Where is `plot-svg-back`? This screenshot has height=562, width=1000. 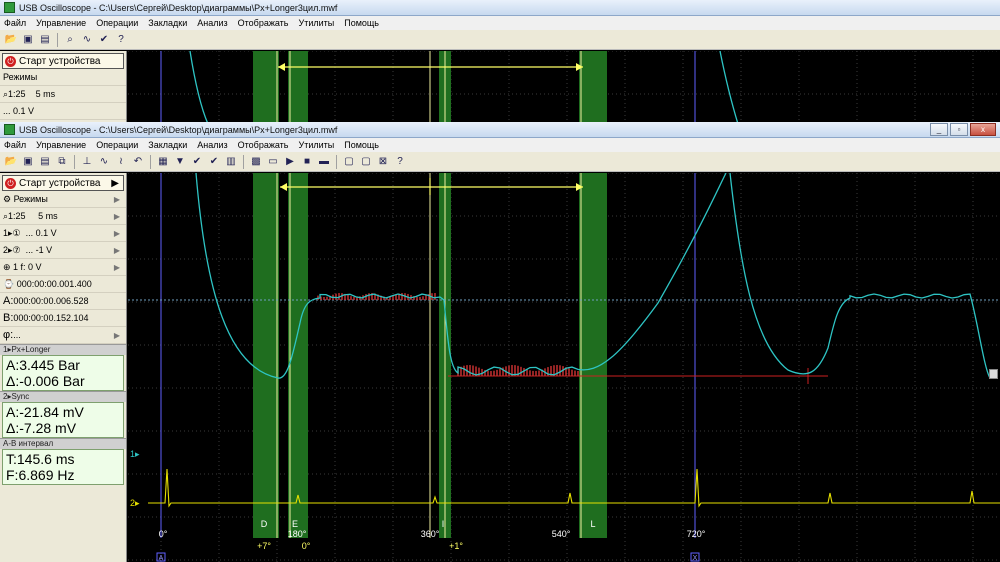
plot-svg-back is located at coordinates (564, 87).